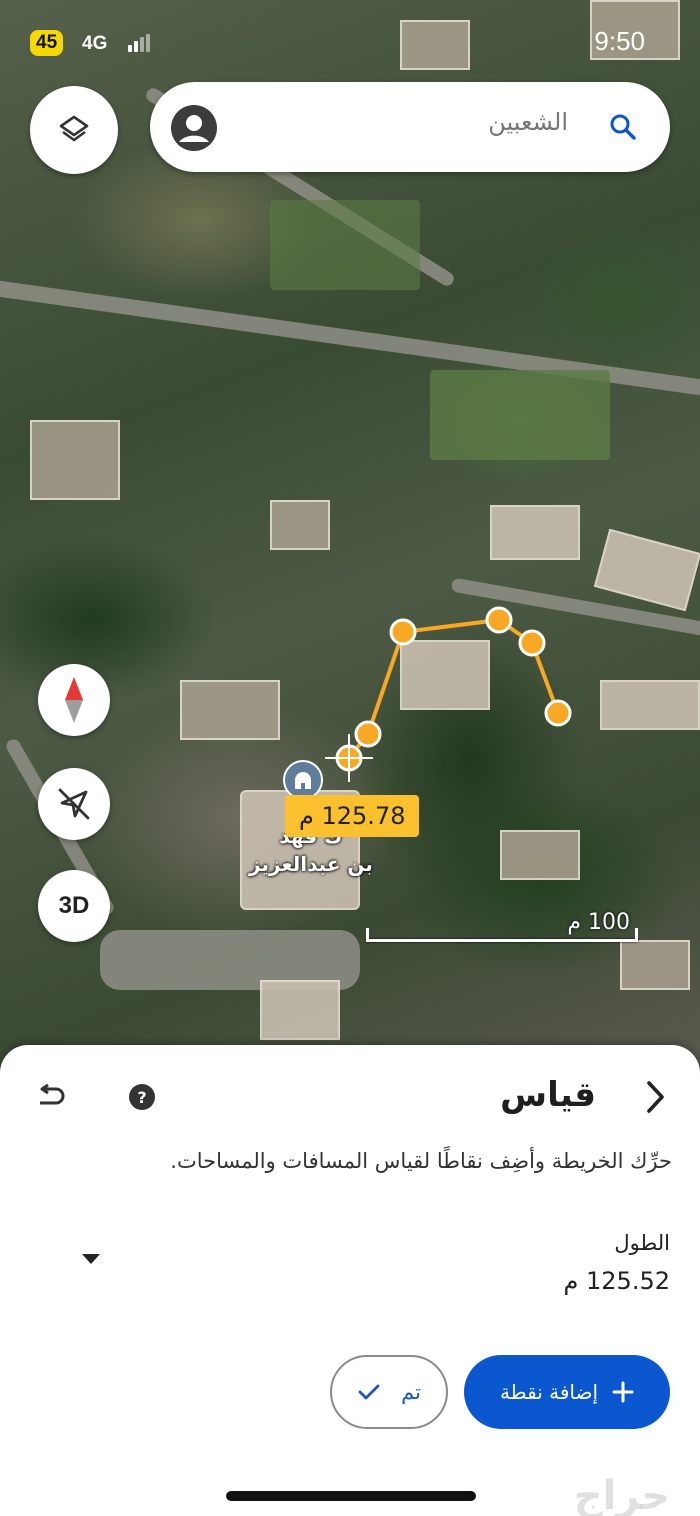  What do you see at coordinates (141, 43) in the screenshot?
I see `signal-icon` at bounding box center [141, 43].